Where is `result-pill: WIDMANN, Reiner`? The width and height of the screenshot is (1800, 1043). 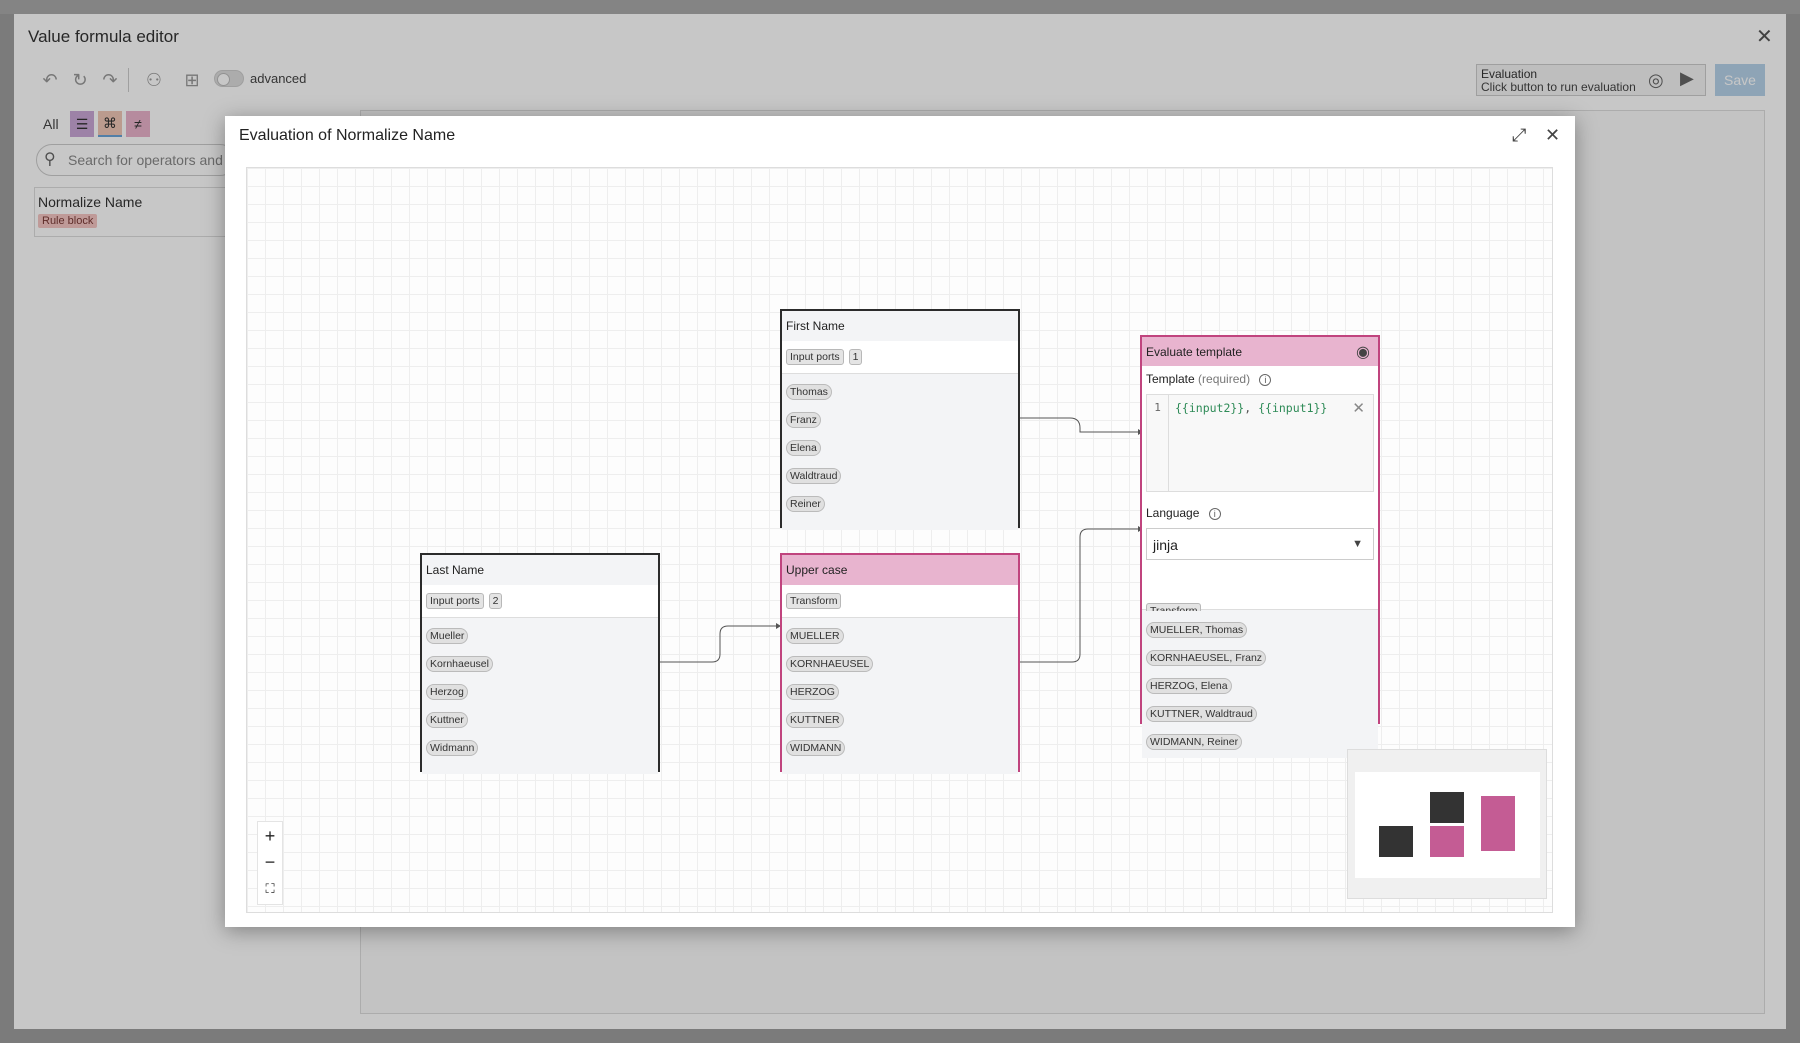
result-pill: WIDMANN, Reiner is located at coordinates (1194, 742).